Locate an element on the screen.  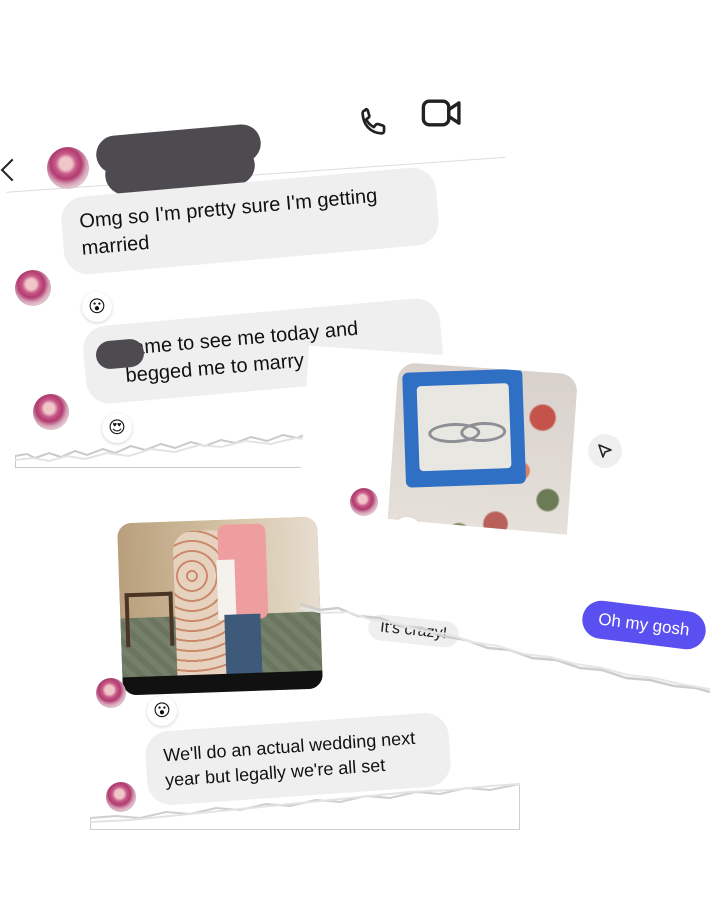
reaction-badge-1: 😮 is located at coordinates (97, 307).